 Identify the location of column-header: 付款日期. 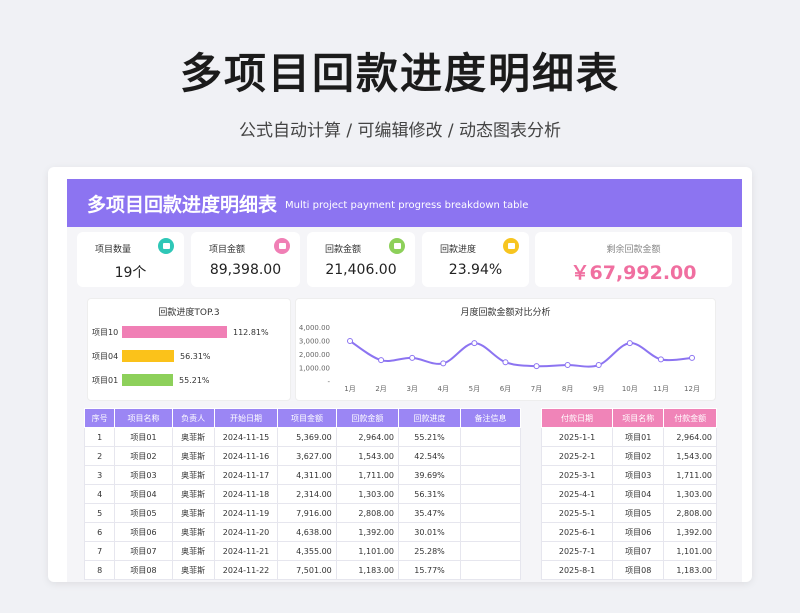
(577, 418).